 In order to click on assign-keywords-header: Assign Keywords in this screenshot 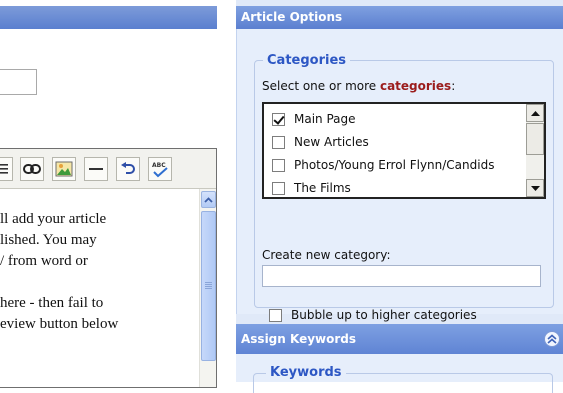, I will do `click(399, 339)`.